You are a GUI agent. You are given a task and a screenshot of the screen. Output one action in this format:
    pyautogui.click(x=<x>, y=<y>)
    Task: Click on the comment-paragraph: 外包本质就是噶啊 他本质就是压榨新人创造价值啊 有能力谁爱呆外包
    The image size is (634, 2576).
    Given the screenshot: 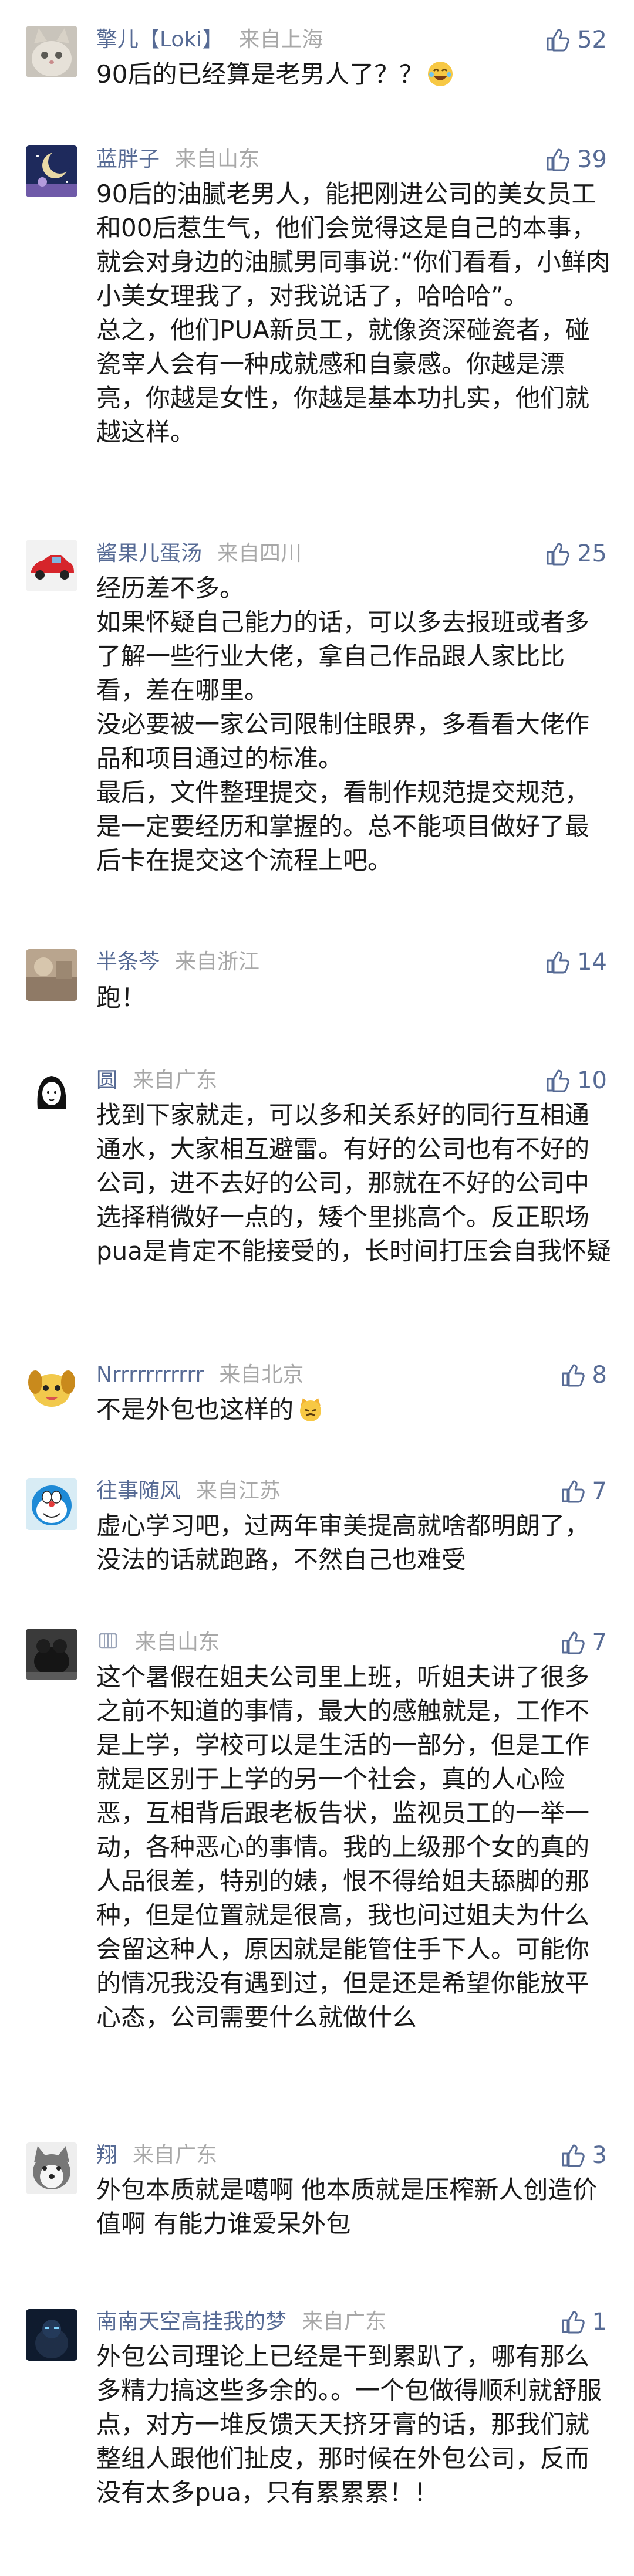 What is the action you would take?
    pyautogui.click(x=347, y=2206)
    